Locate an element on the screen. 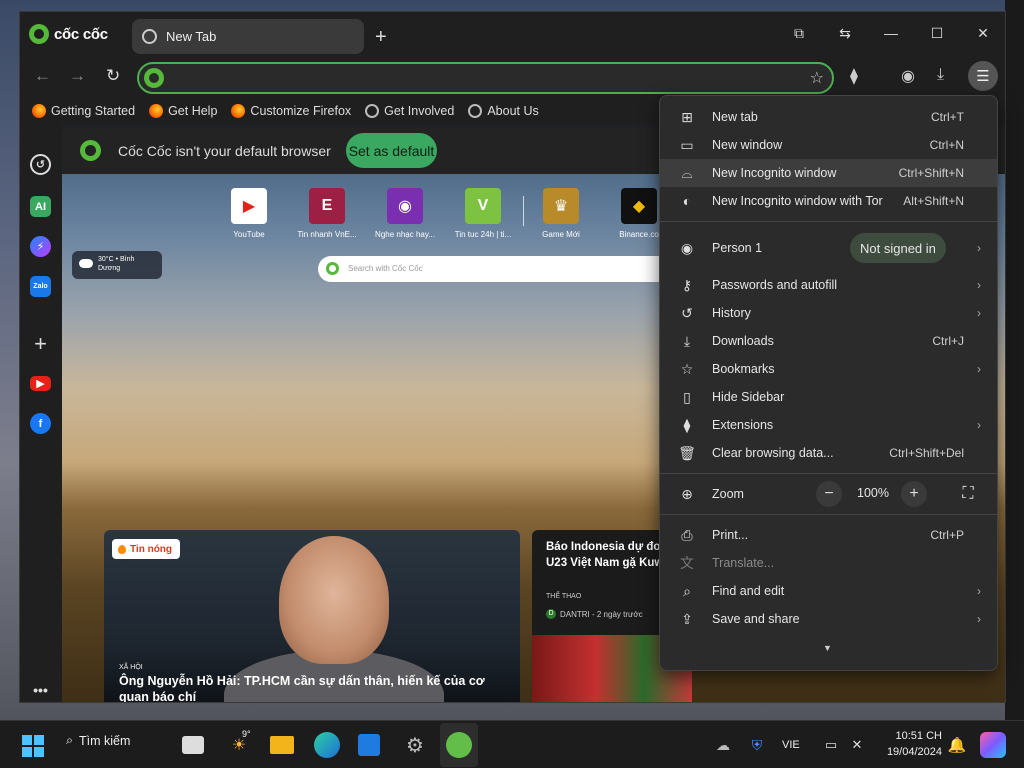 This screenshot has height=768, width=1024. menu-item-passwords: ⚷ Passwords and autofill › is located at coordinates (828, 285).